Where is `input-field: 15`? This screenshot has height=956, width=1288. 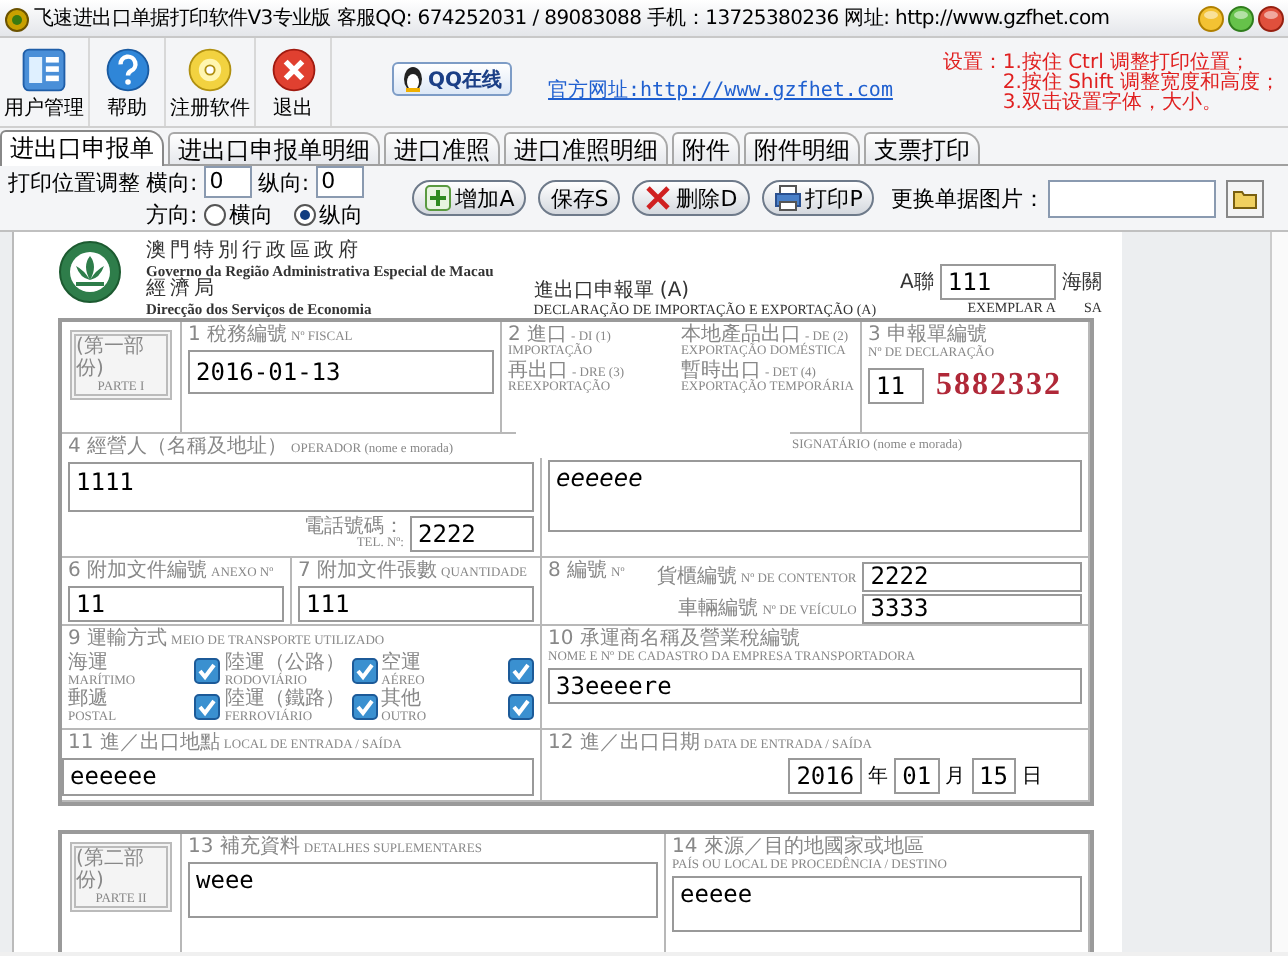 input-field: 15 is located at coordinates (993, 776).